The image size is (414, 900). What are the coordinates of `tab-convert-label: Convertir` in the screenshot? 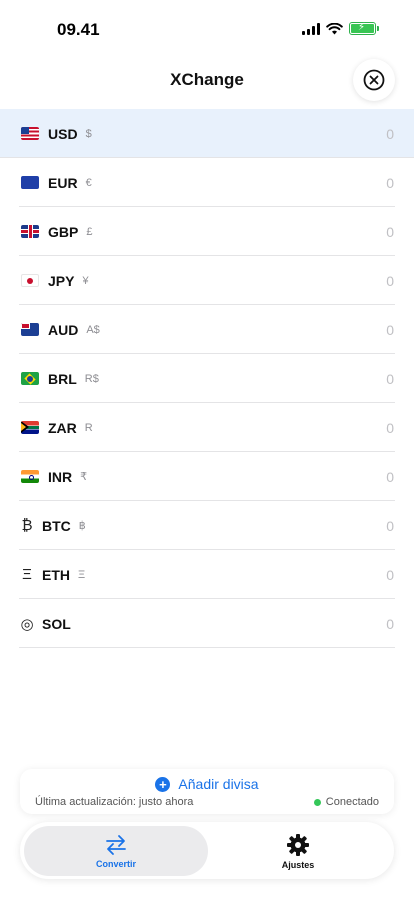 It's located at (115, 863).